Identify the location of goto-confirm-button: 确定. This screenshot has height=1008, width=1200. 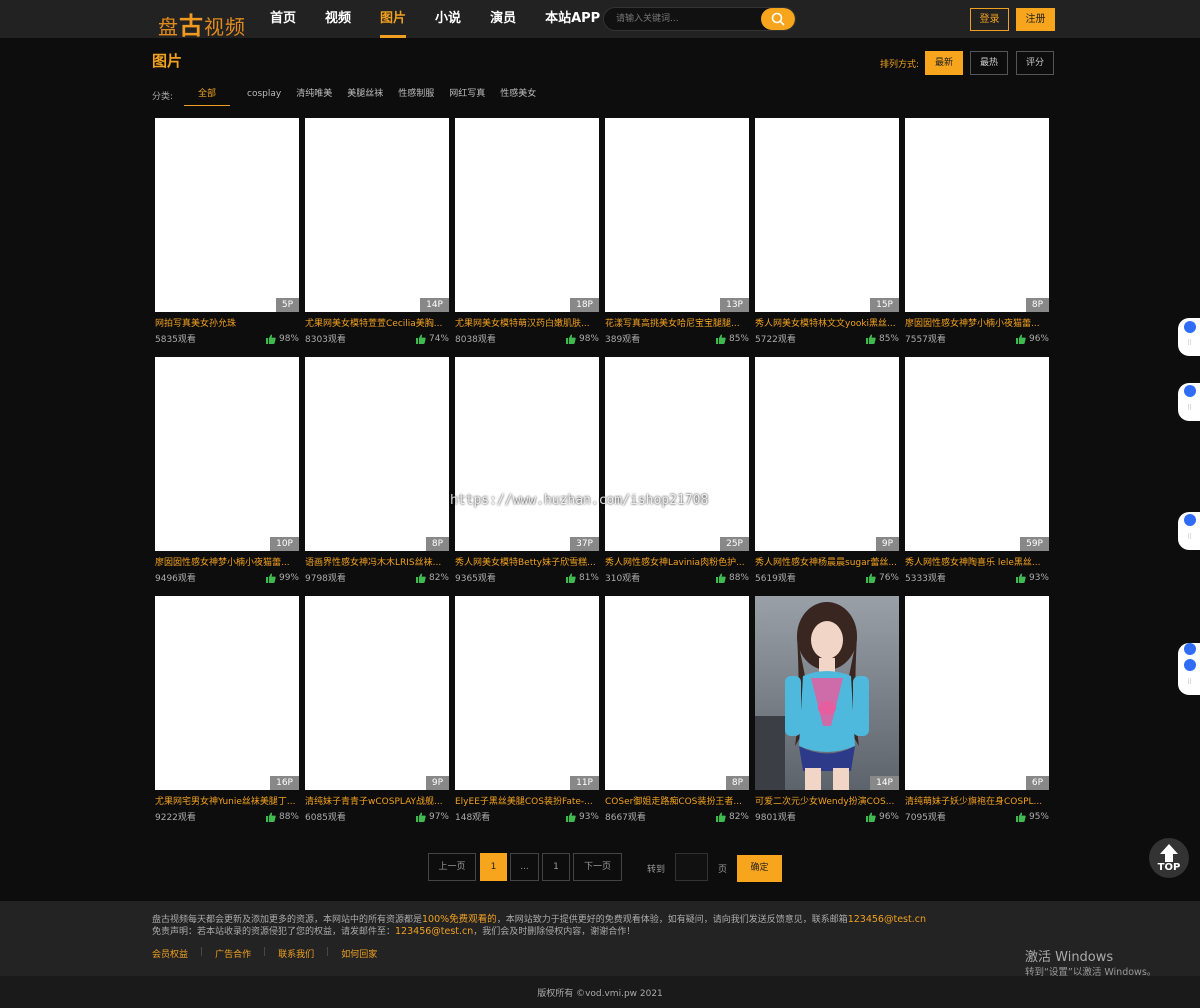
(759, 868).